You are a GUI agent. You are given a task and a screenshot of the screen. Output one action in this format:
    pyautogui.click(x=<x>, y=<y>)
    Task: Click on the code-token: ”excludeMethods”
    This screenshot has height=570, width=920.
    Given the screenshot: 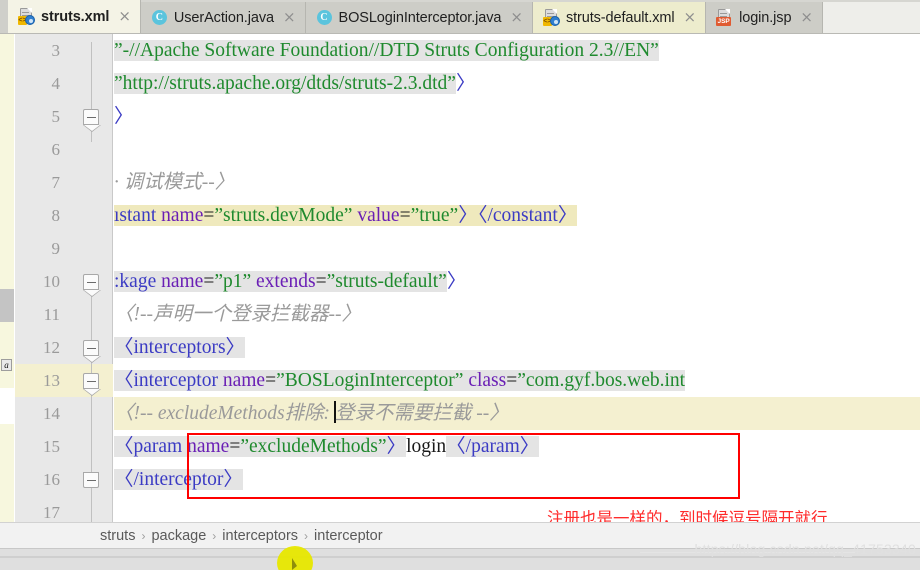 What is the action you would take?
    pyautogui.click(x=313, y=446)
    